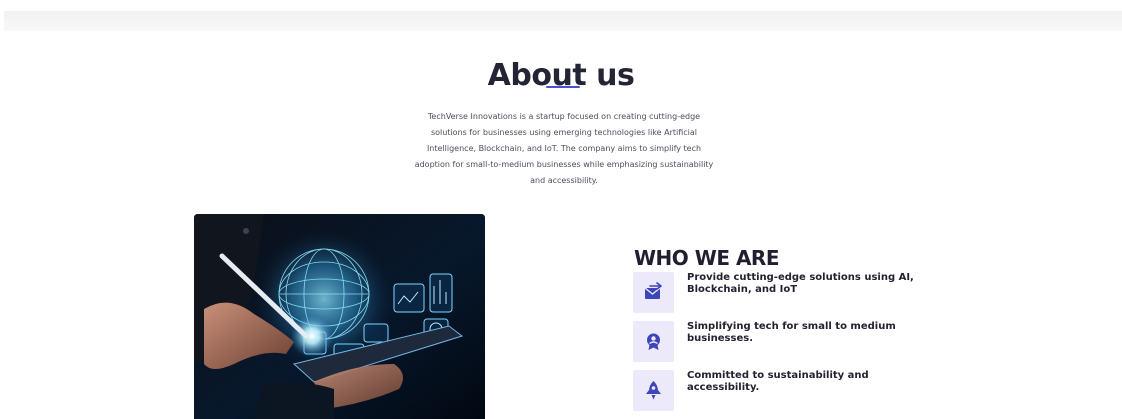  What do you see at coordinates (563, 21) in the screenshot?
I see `top-section-divider` at bounding box center [563, 21].